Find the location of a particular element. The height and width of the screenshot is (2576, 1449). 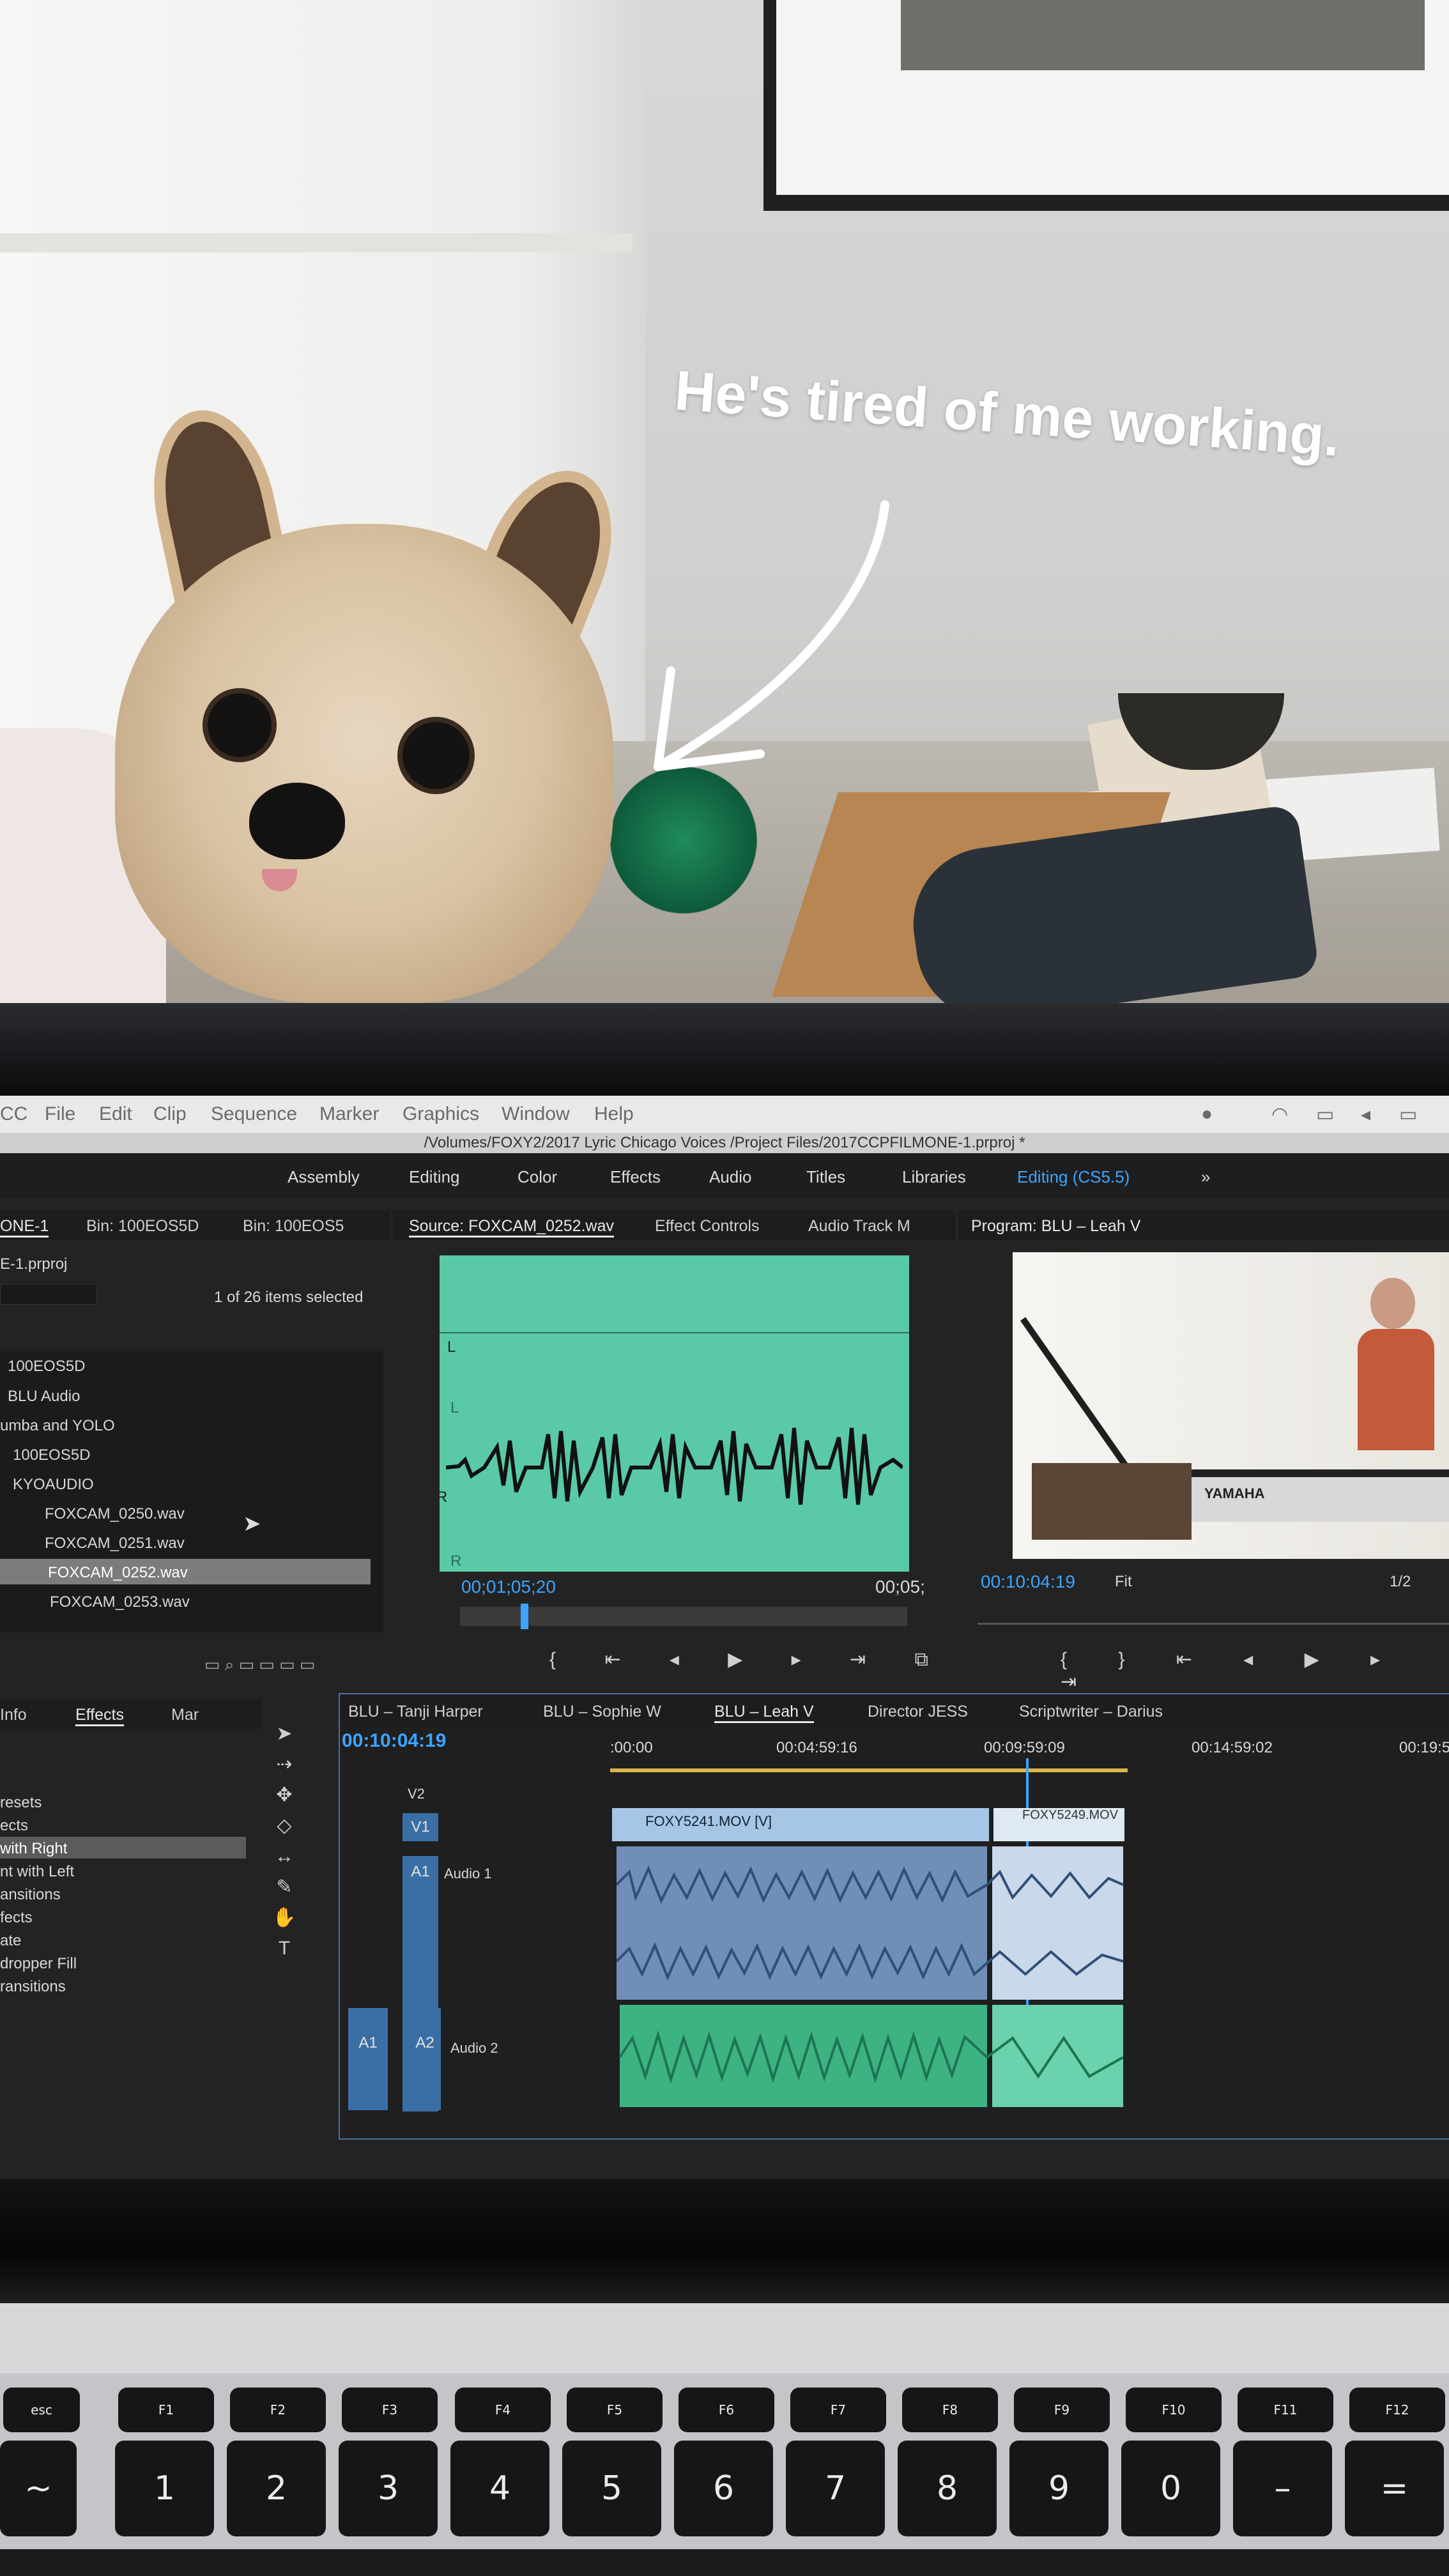

key-f11: F11 is located at coordinates (1285, 2410).